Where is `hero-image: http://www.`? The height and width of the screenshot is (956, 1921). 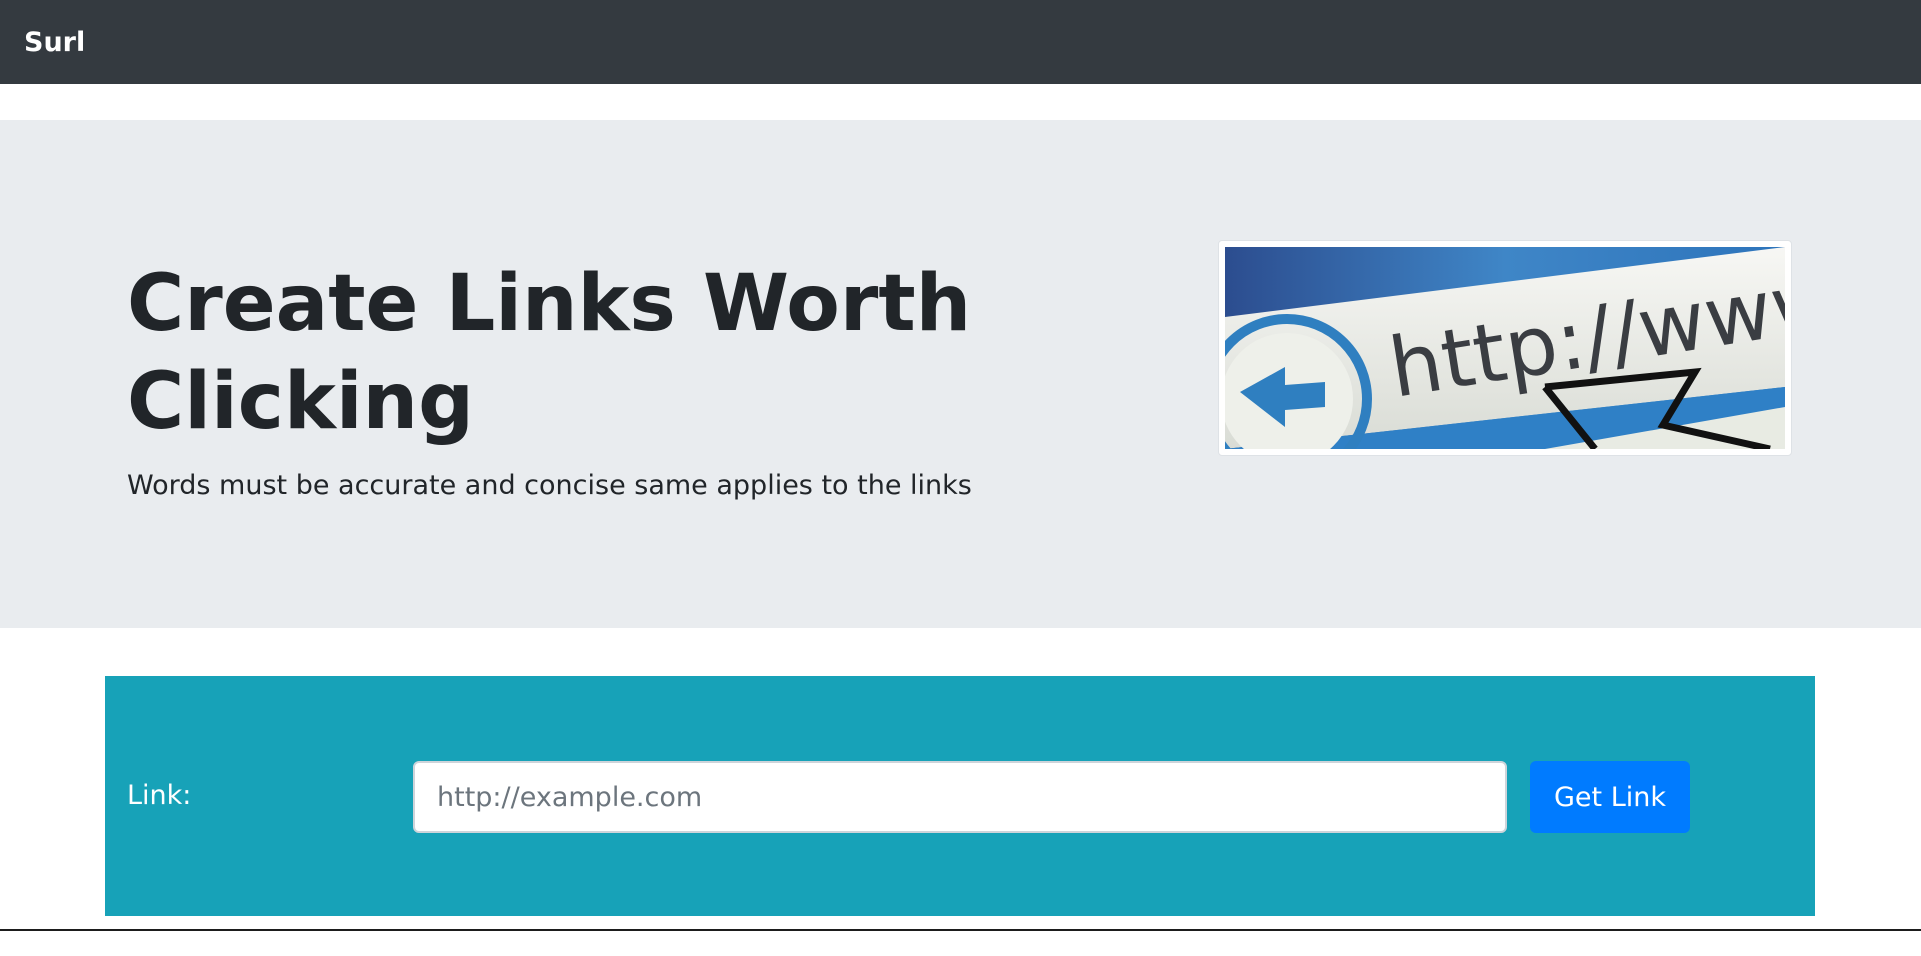 hero-image: http://www. is located at coordinates (1505, 348).